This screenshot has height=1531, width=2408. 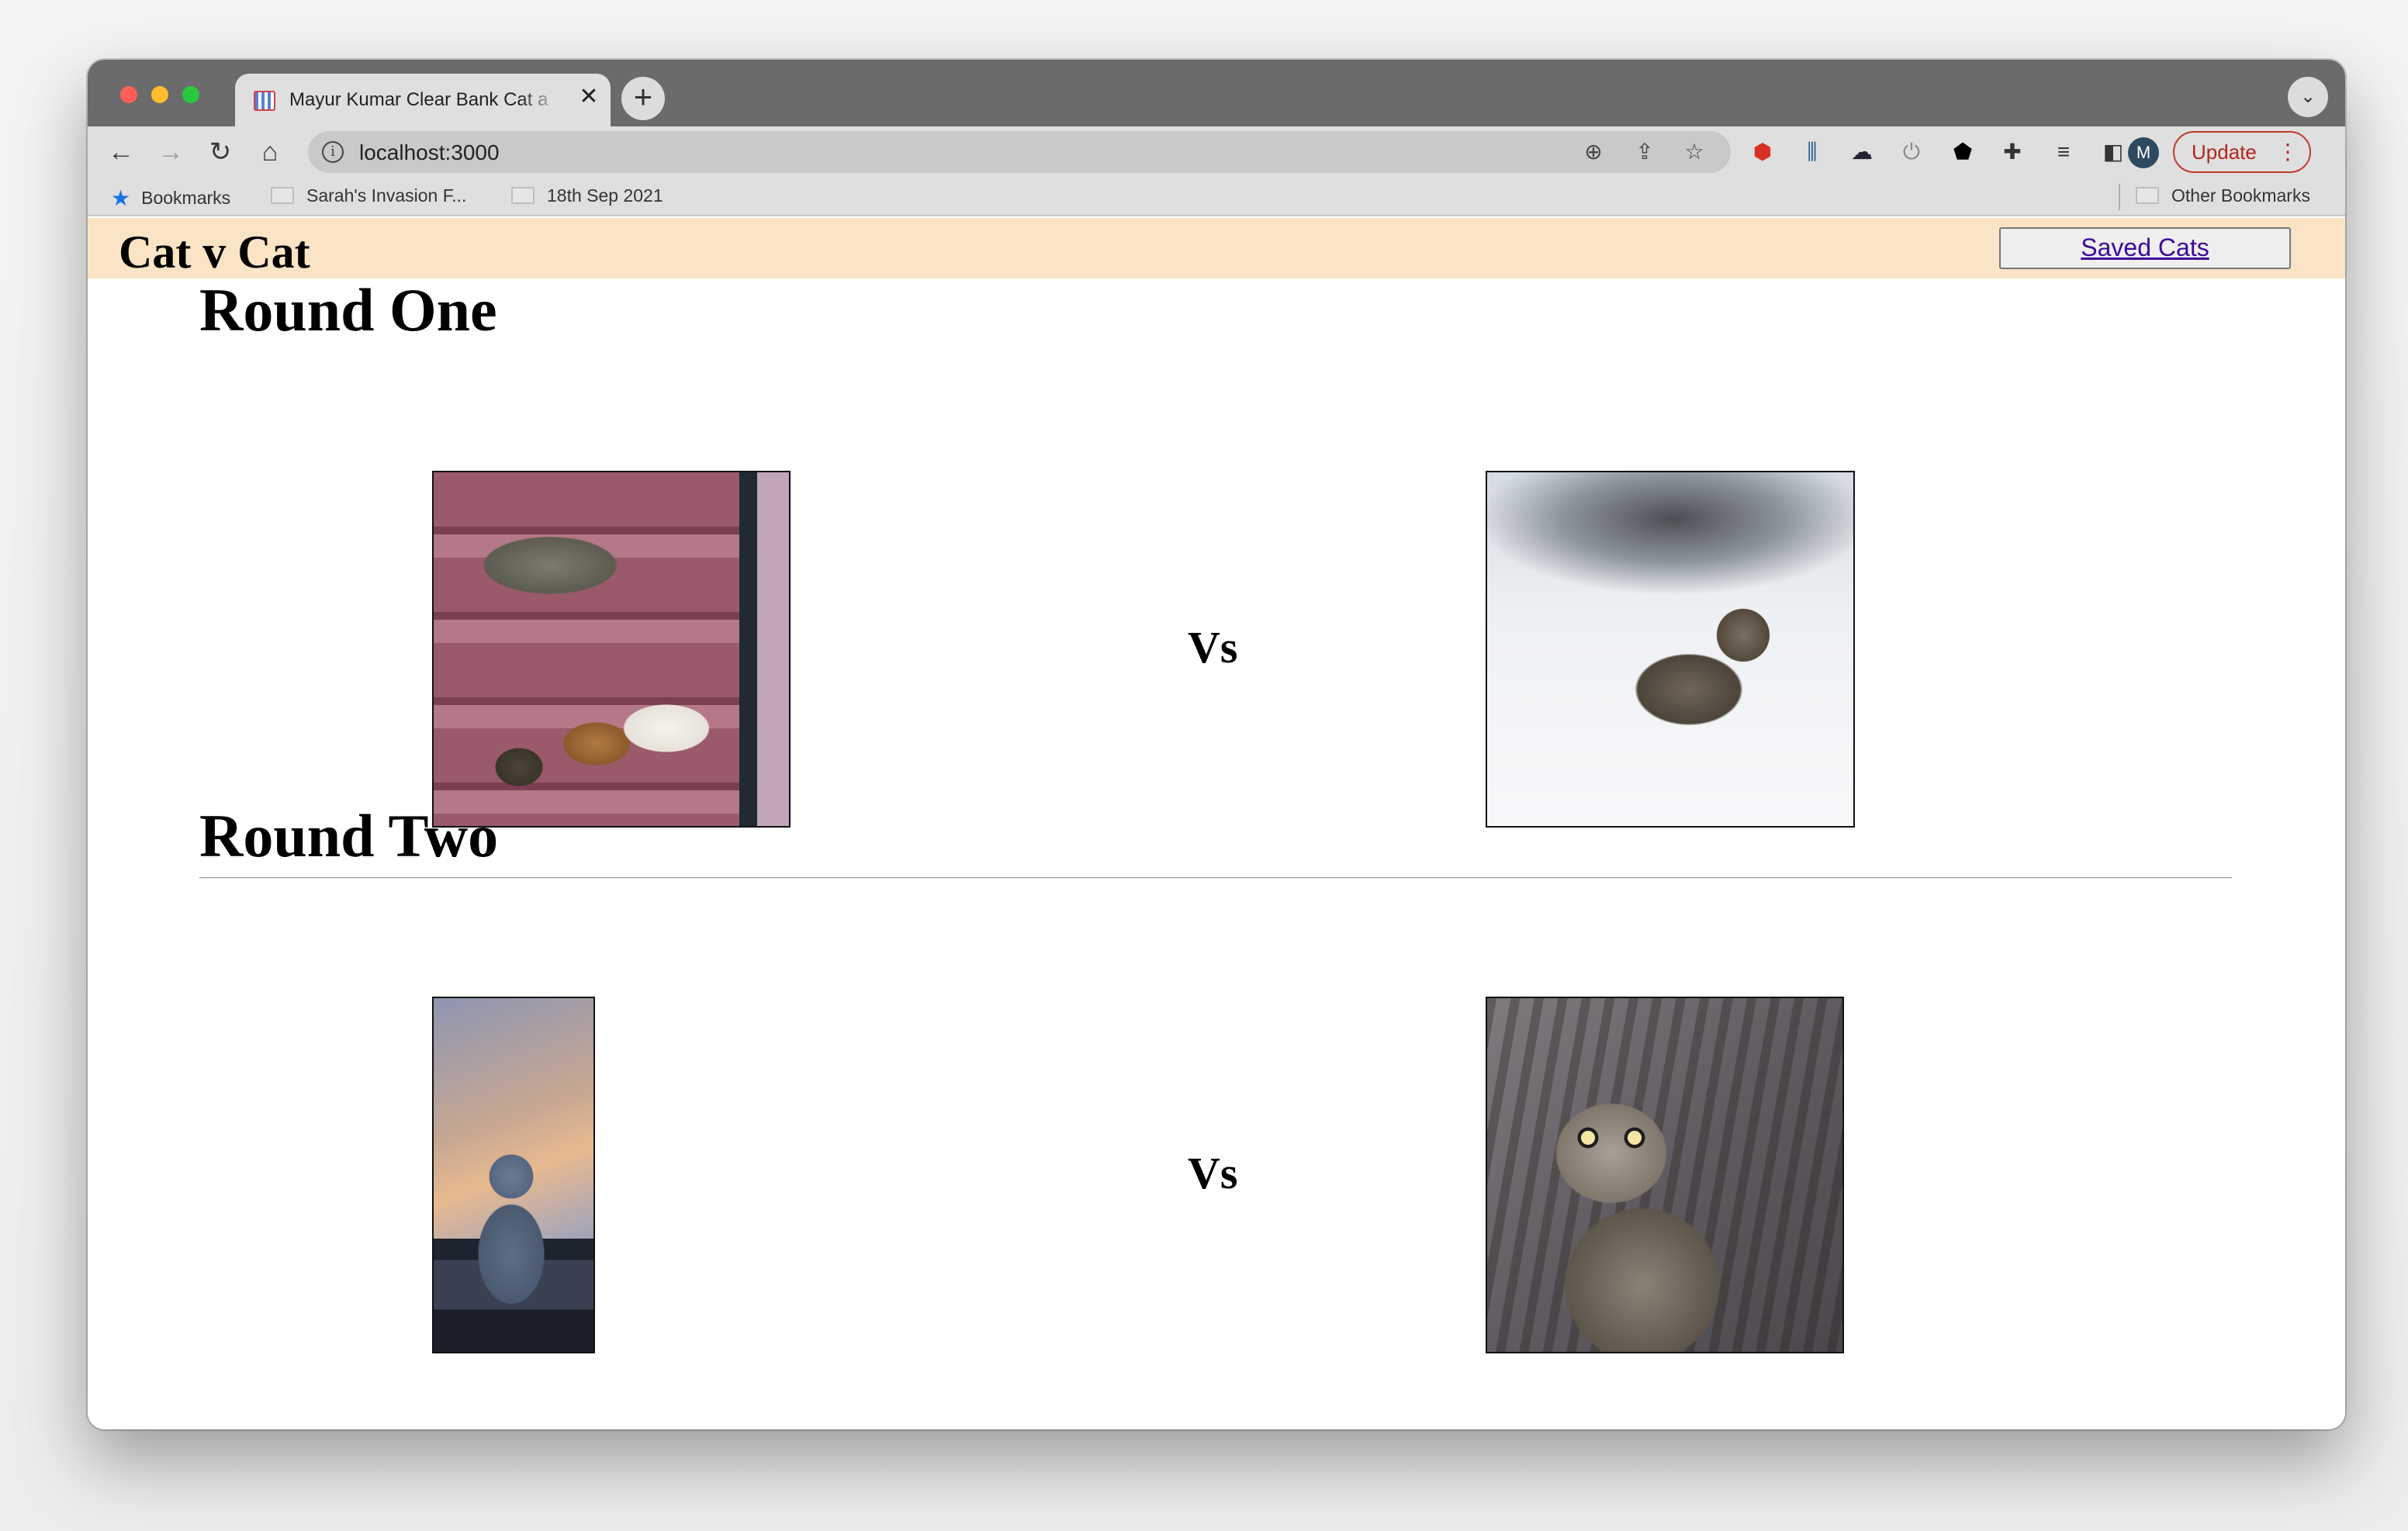 I want to click on minimize-window-button, so click(x=159, y=94).